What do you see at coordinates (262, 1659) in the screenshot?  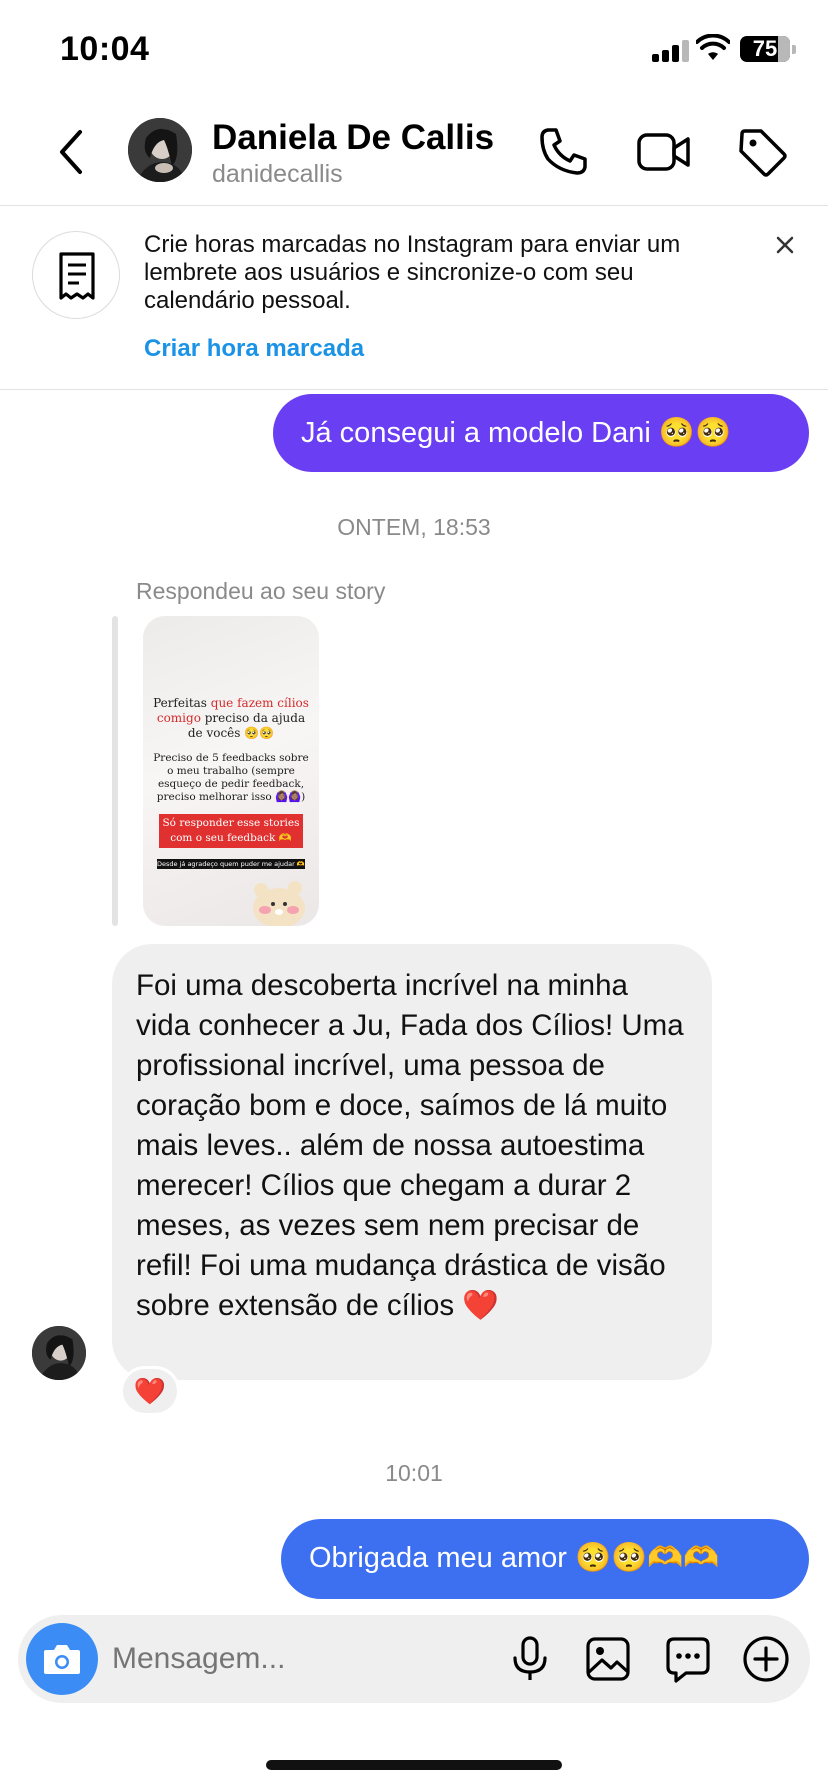 I see `message-input` at bounding box center [262, 1659].